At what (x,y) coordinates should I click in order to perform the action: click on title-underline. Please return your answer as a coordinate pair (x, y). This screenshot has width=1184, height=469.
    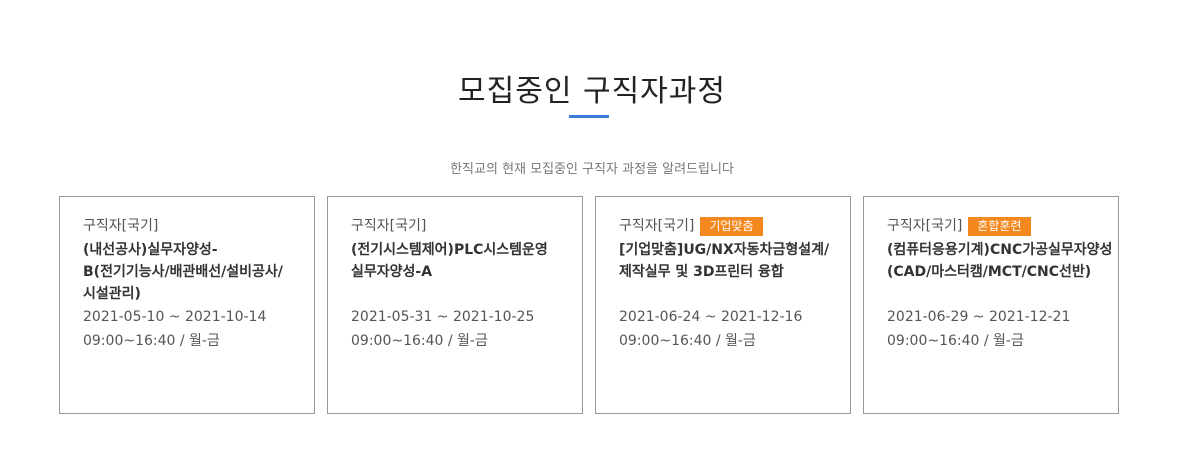
    Looking at the image, I should click on (589, 116).